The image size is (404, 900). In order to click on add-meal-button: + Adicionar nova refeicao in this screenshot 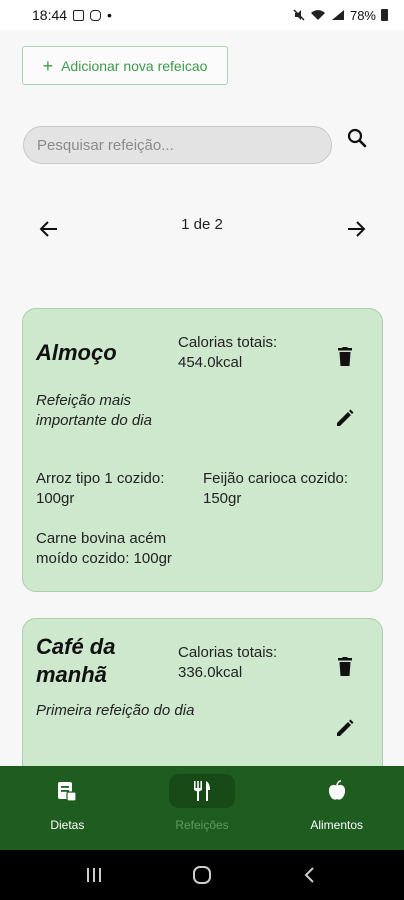, I will do `click(125, 65)`.